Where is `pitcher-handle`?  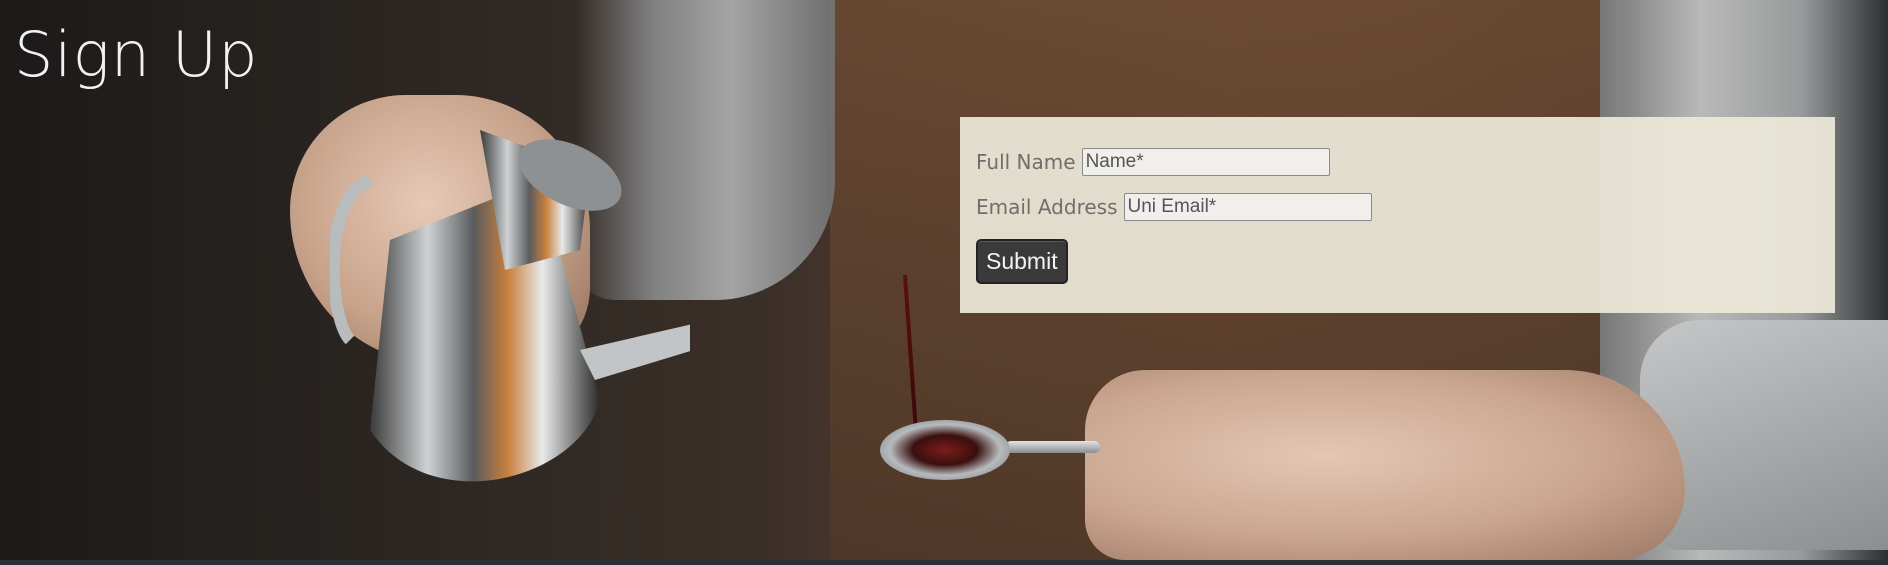
pitcher-handle is located at coordinates (351, 259).